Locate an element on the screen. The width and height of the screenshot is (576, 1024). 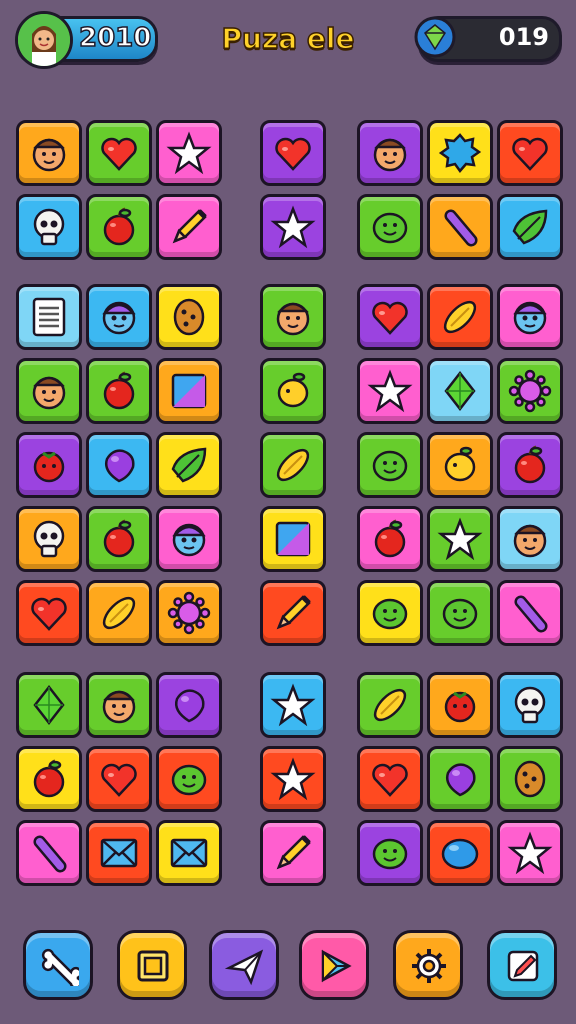
skull-icon is located at coordinates (49, 539).